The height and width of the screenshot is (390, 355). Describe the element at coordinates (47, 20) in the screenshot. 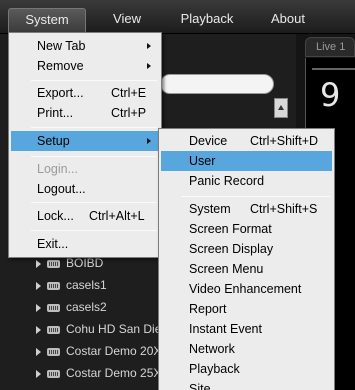

I see `menu-system: System` at that location.